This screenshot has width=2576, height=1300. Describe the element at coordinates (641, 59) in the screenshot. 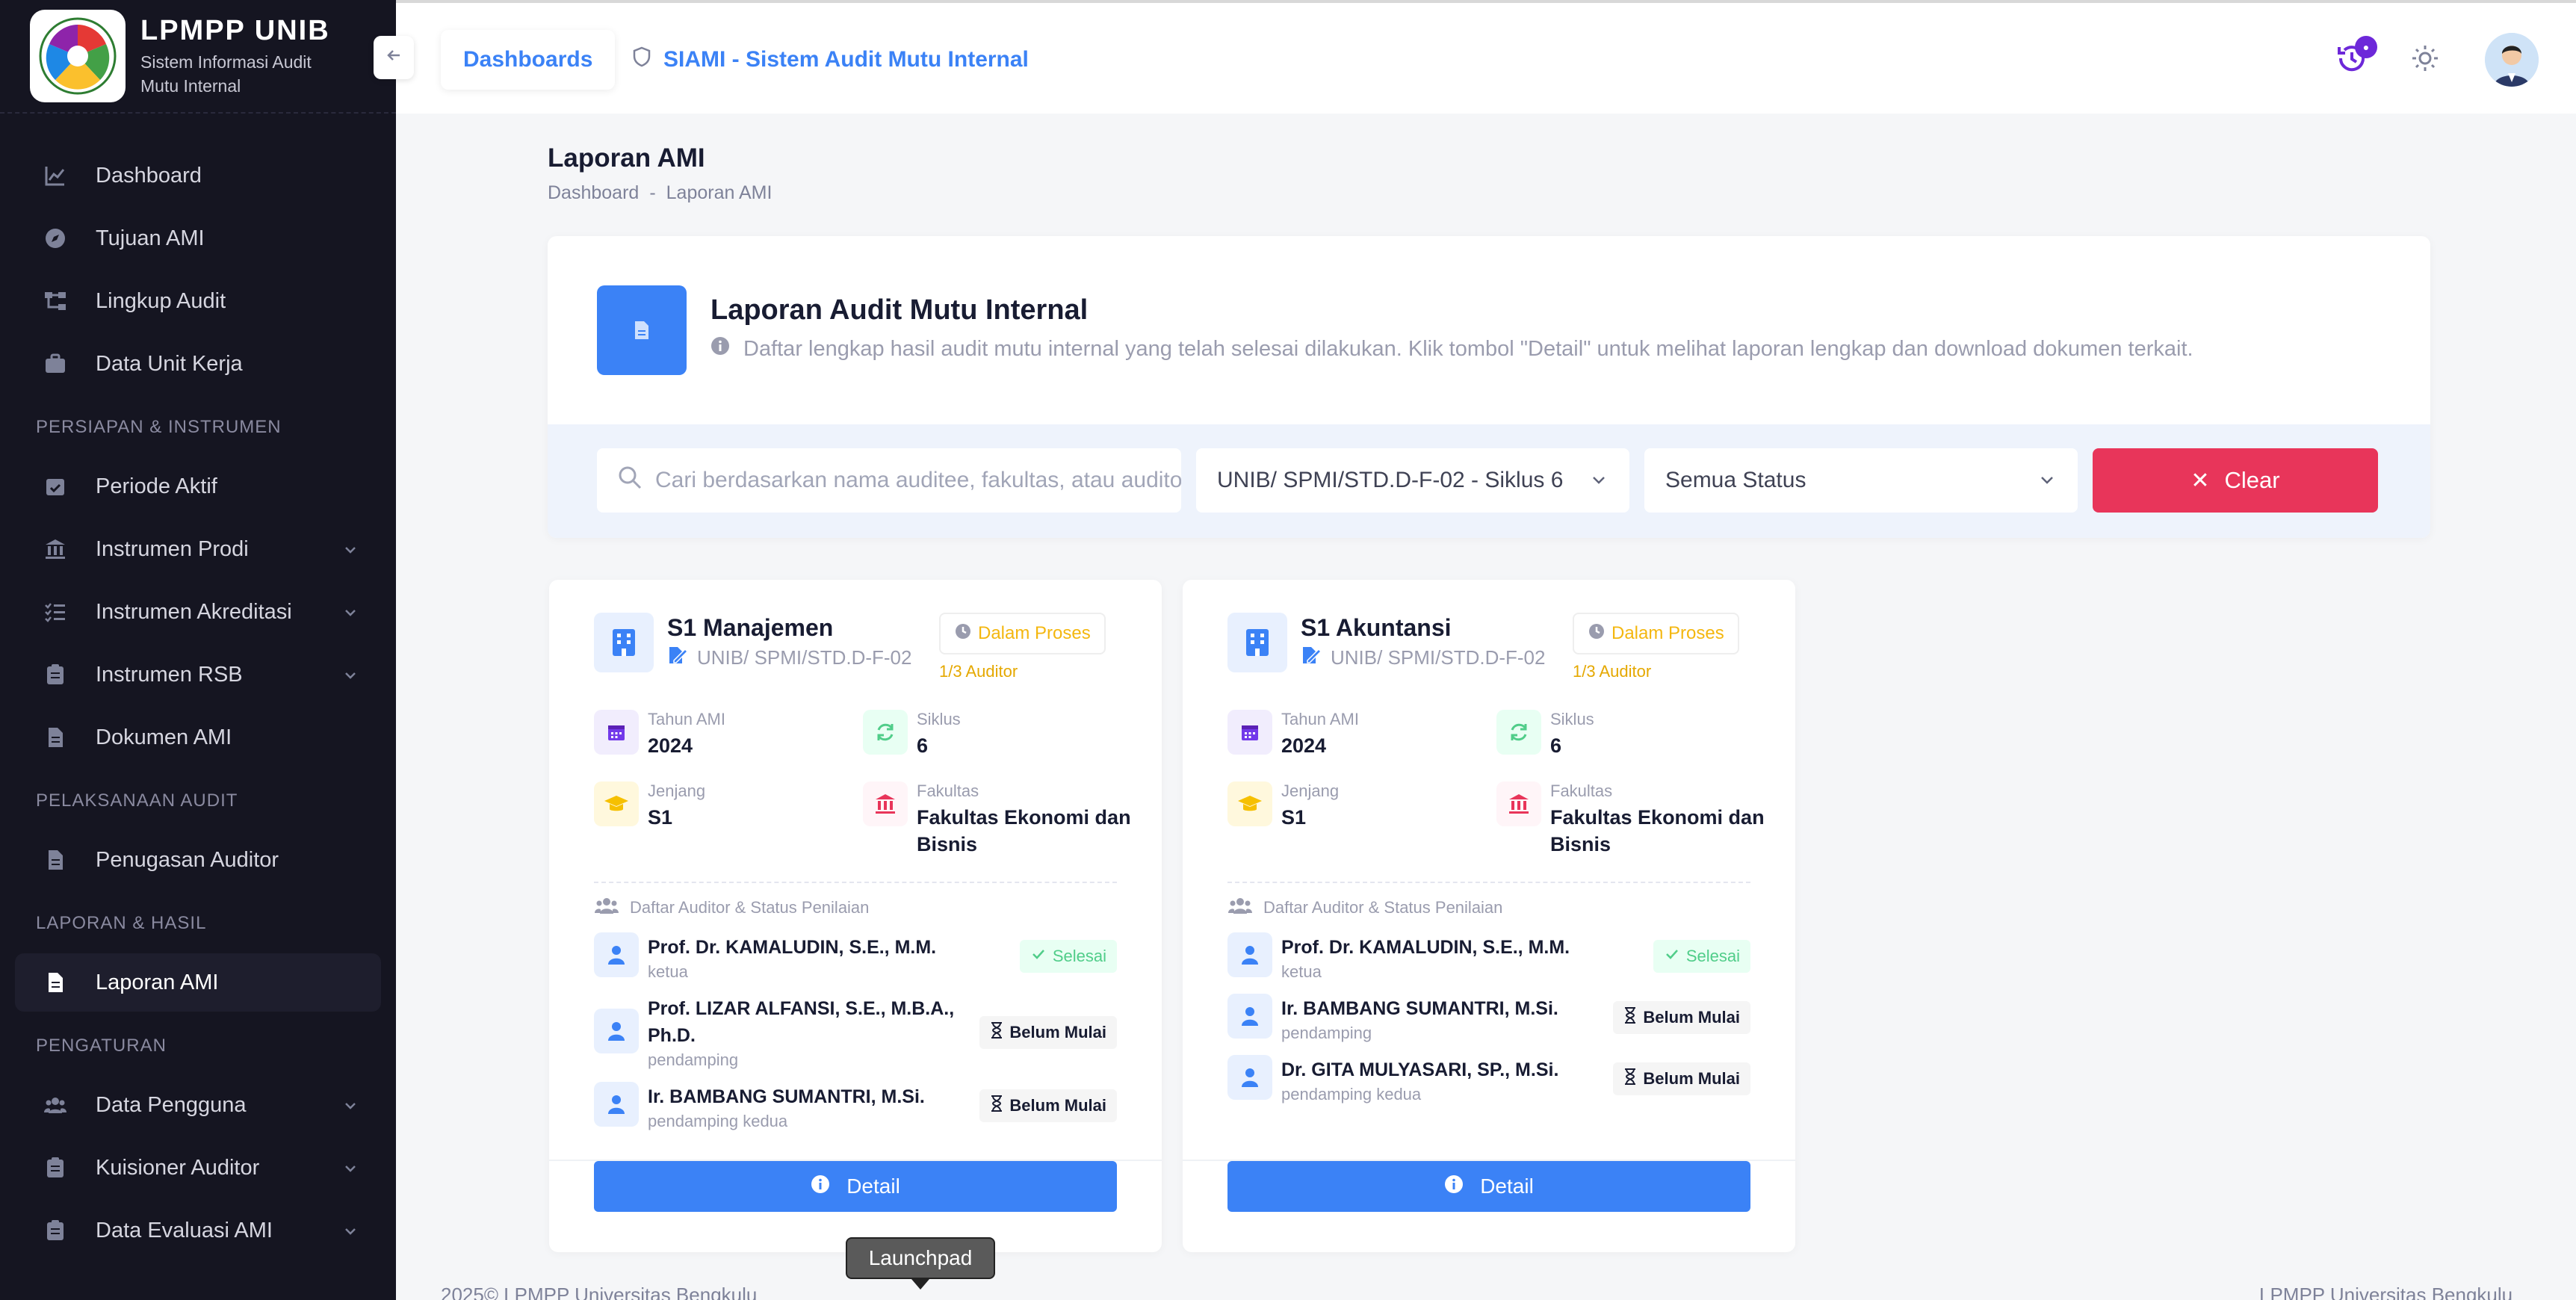

I see `shield-icon` at that location.